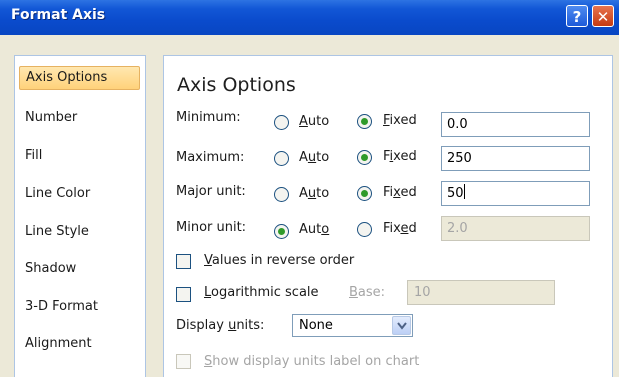 This screenshot has width=619, height=377. Describe the element at coordinates (515, 158) in the screenshot. I see `maximum-value-input: 250` at that location.